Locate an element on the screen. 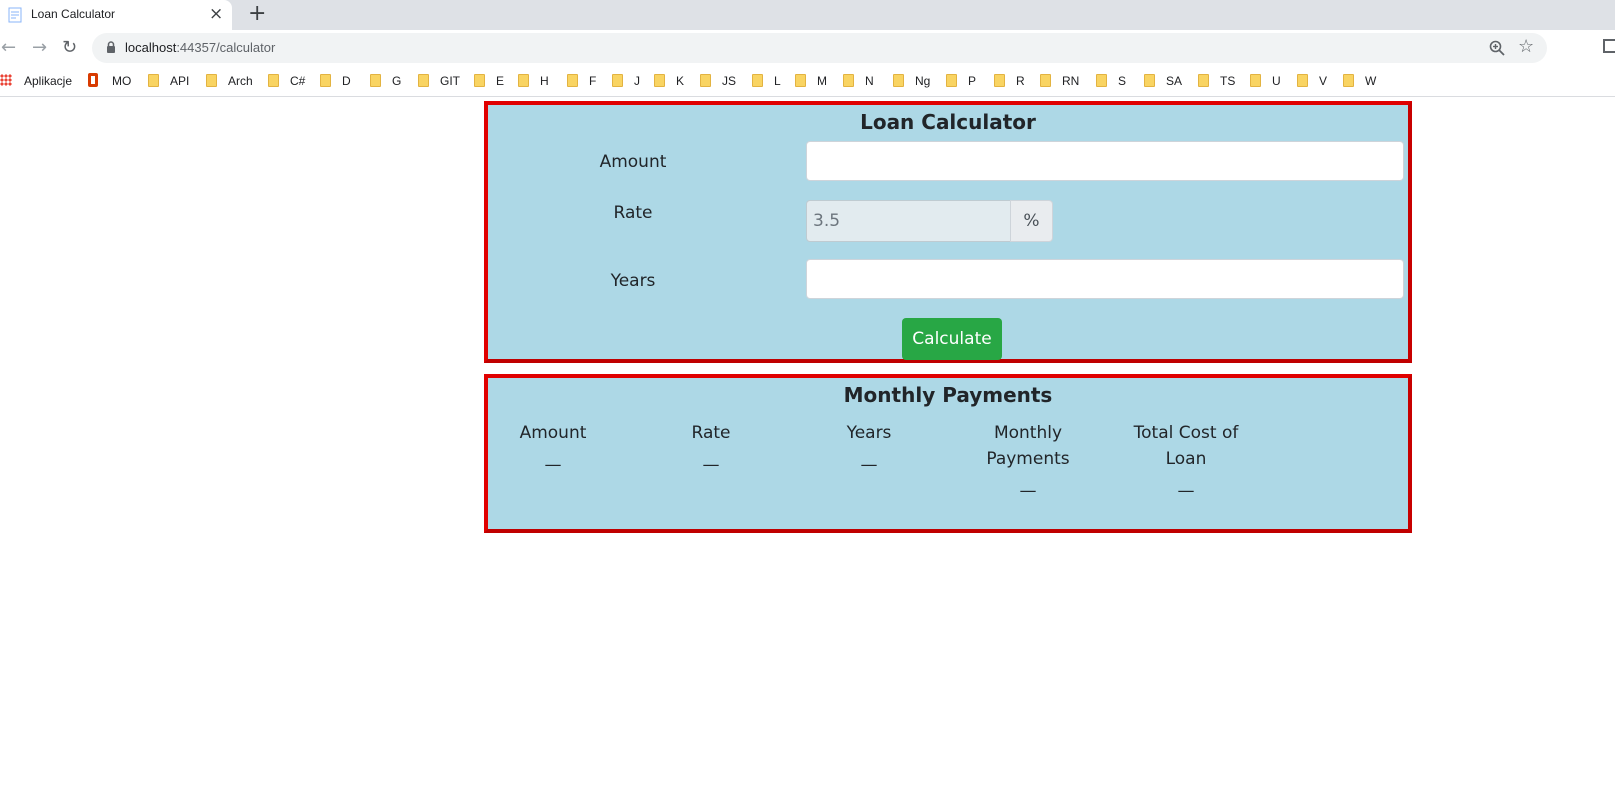 The height and width of the screenshot is (801, 1615). column-header: Years is located at coordinates (869, 433).